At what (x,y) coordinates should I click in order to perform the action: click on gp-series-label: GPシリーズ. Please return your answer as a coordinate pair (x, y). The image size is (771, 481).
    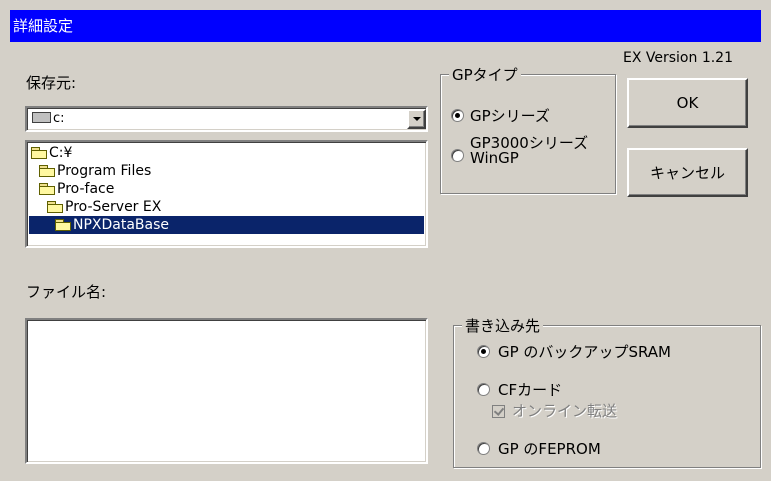
    Looking at the image, I should click on (510, 115).